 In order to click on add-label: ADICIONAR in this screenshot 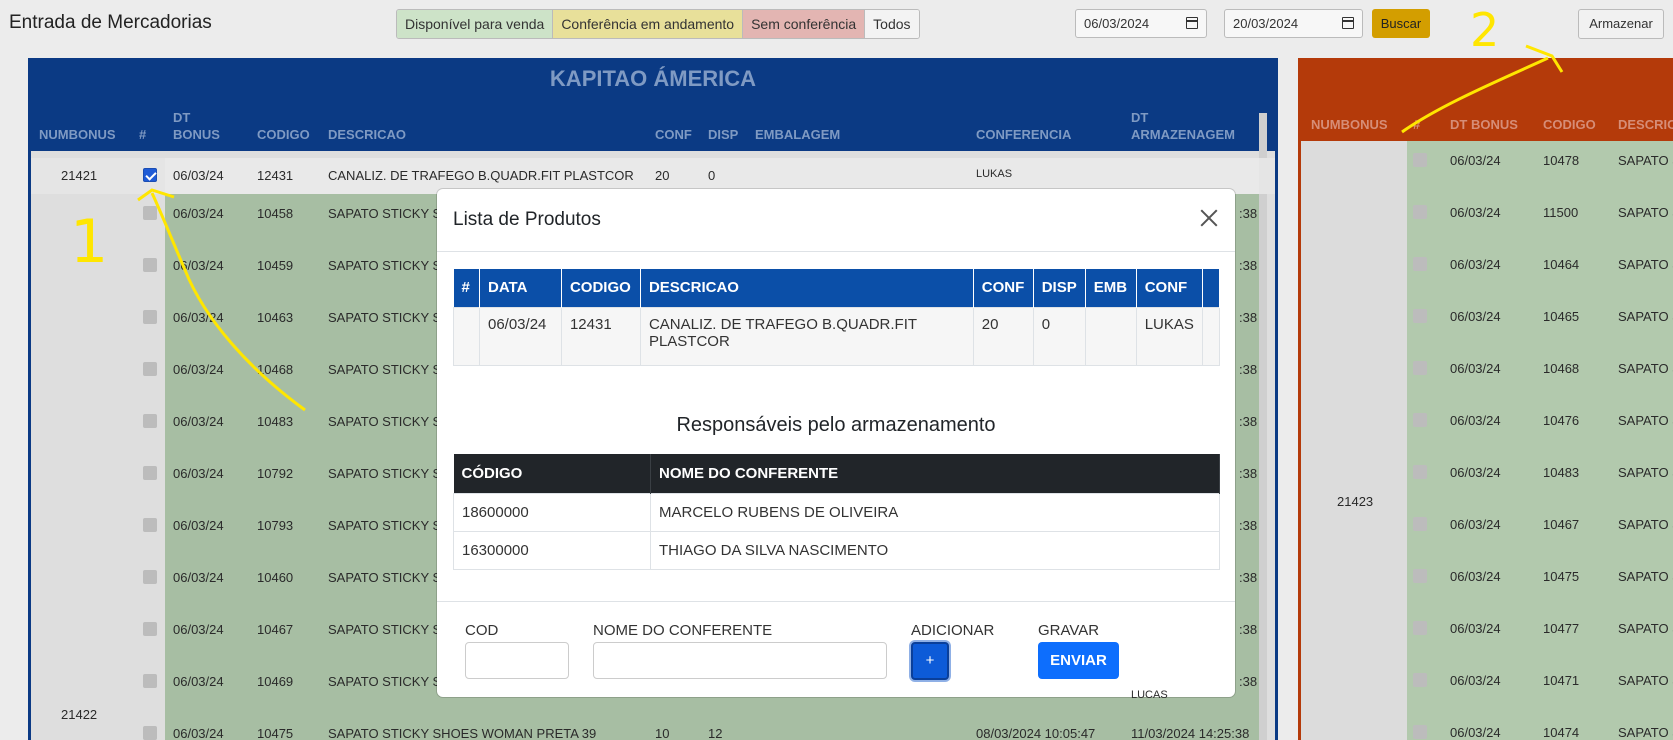, I will do `click(953, 630)`.